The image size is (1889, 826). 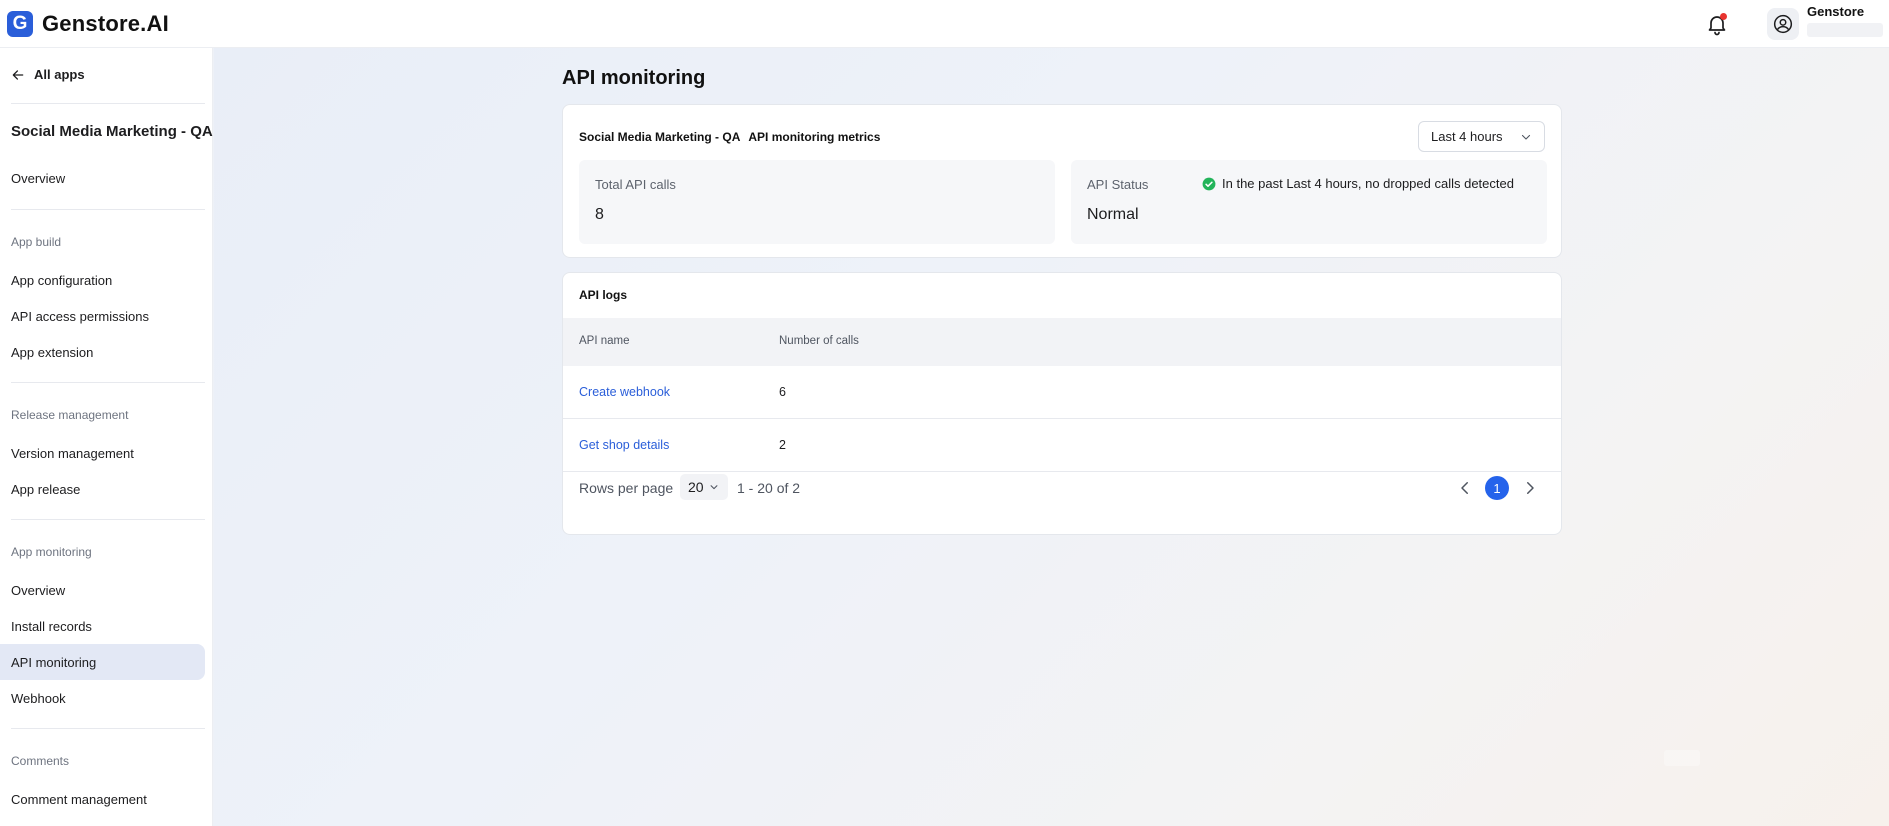 What do you see at coordinates (79, 799) in the screenshot?
I see `sidebar-item-comment-management: Comment management` at bounding box center [79, 799].